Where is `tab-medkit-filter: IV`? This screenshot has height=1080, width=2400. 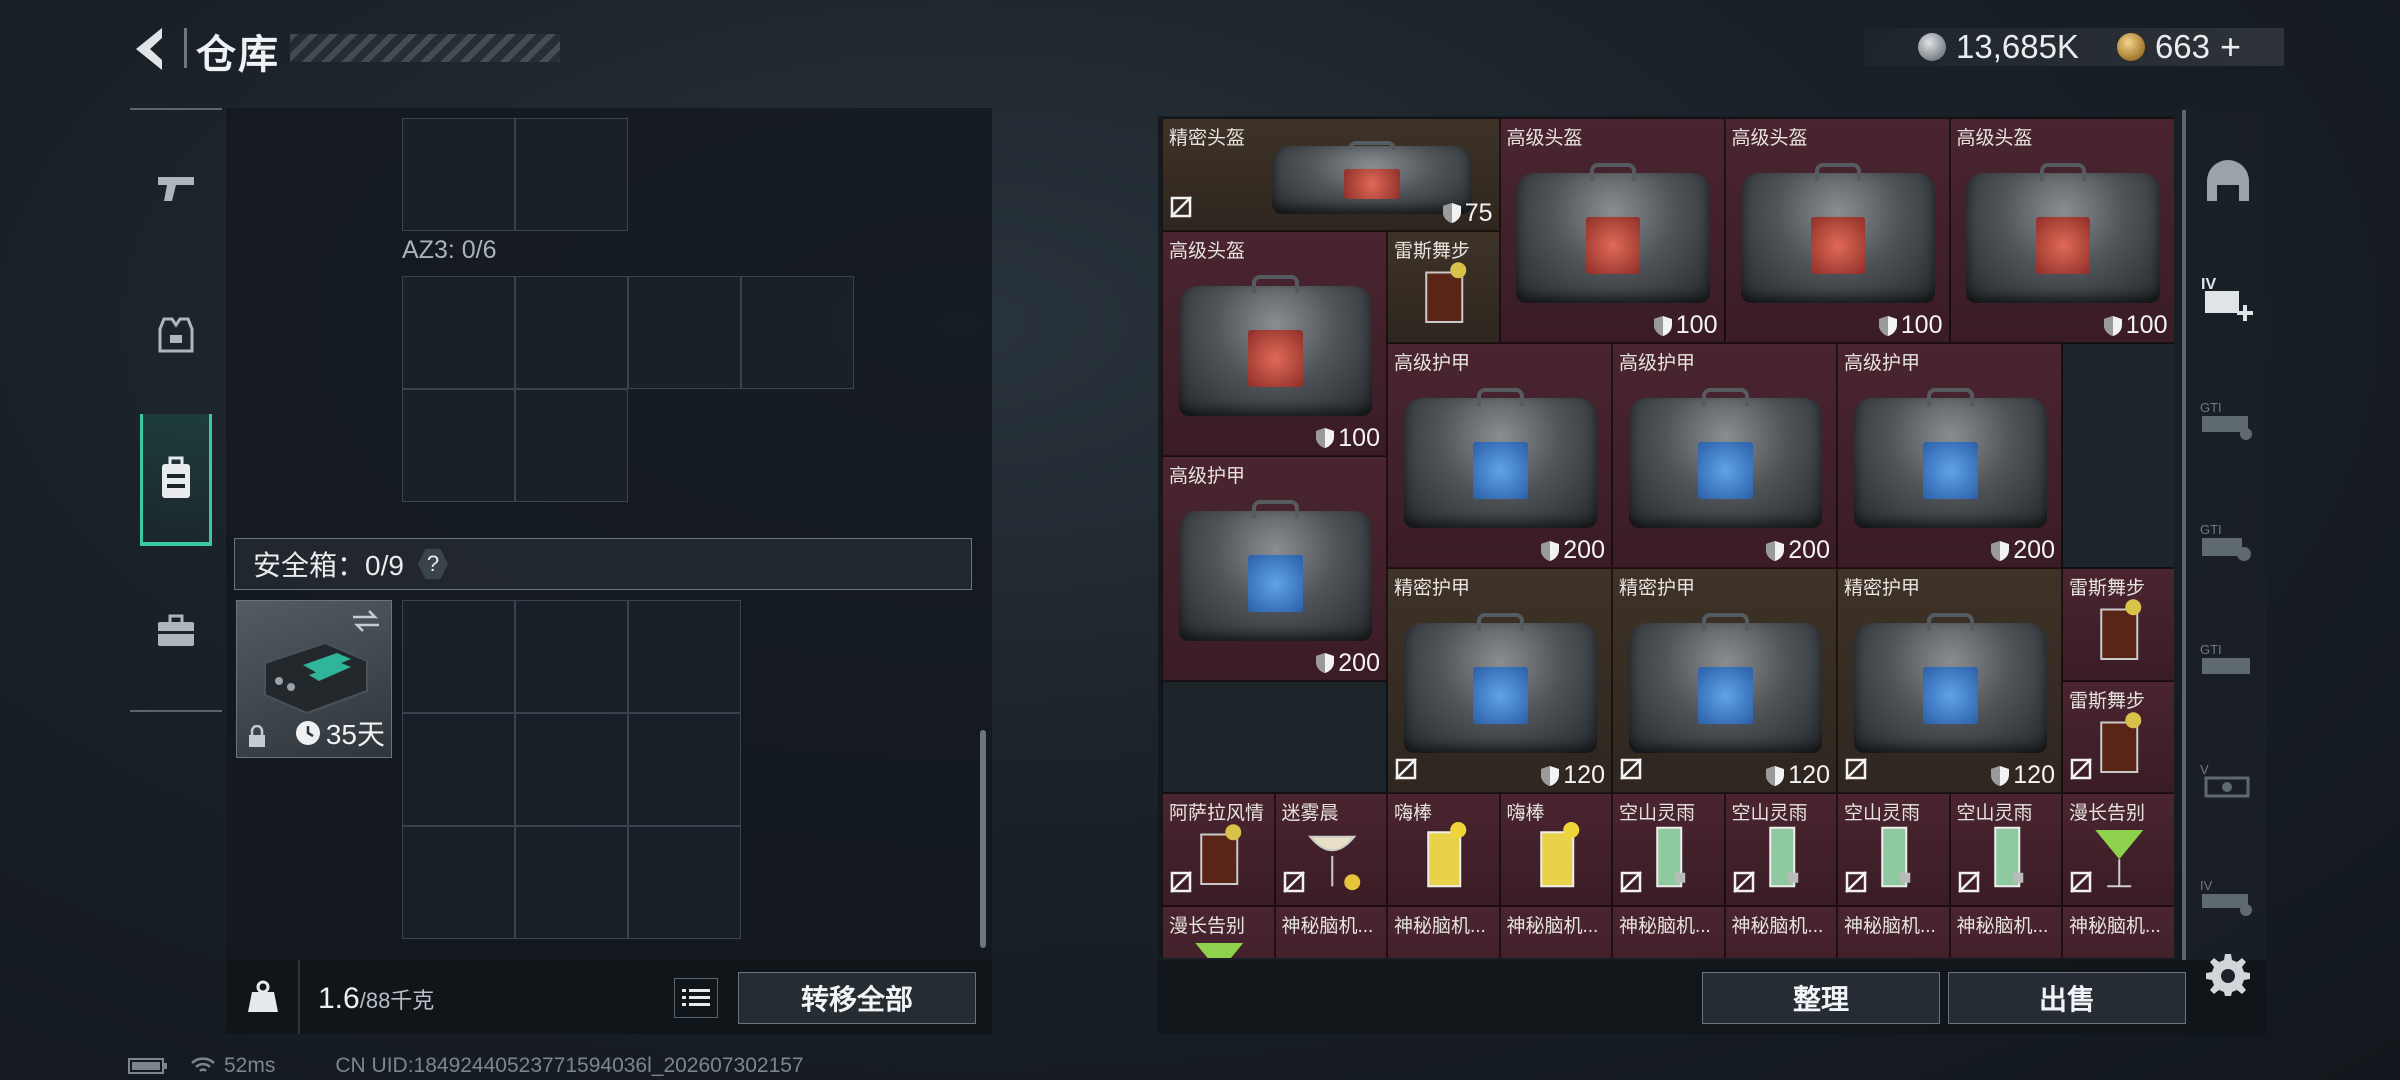 tab-medkit-filter: IV is located at coordinates (2228, 298).